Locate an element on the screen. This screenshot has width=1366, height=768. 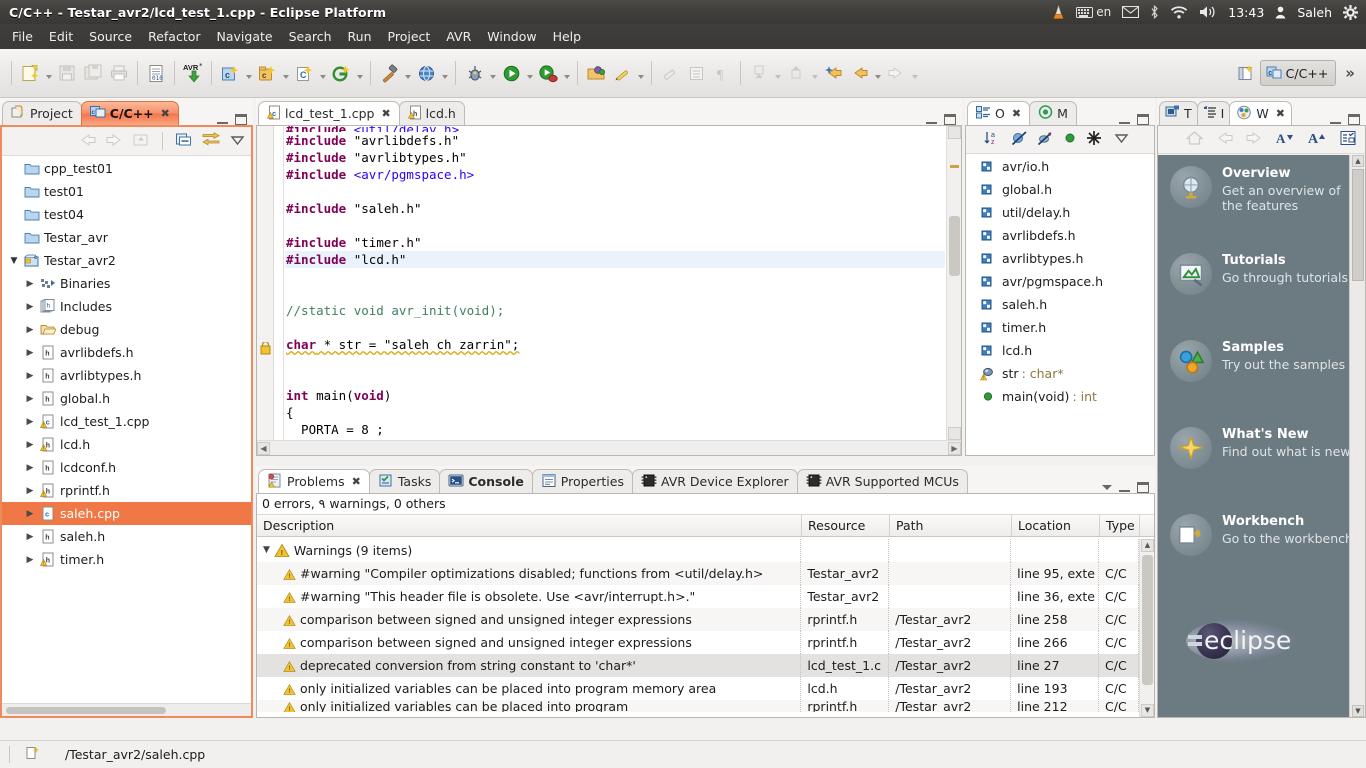
outline-item-global-h: global.h is located at coordinates (1060, 189).